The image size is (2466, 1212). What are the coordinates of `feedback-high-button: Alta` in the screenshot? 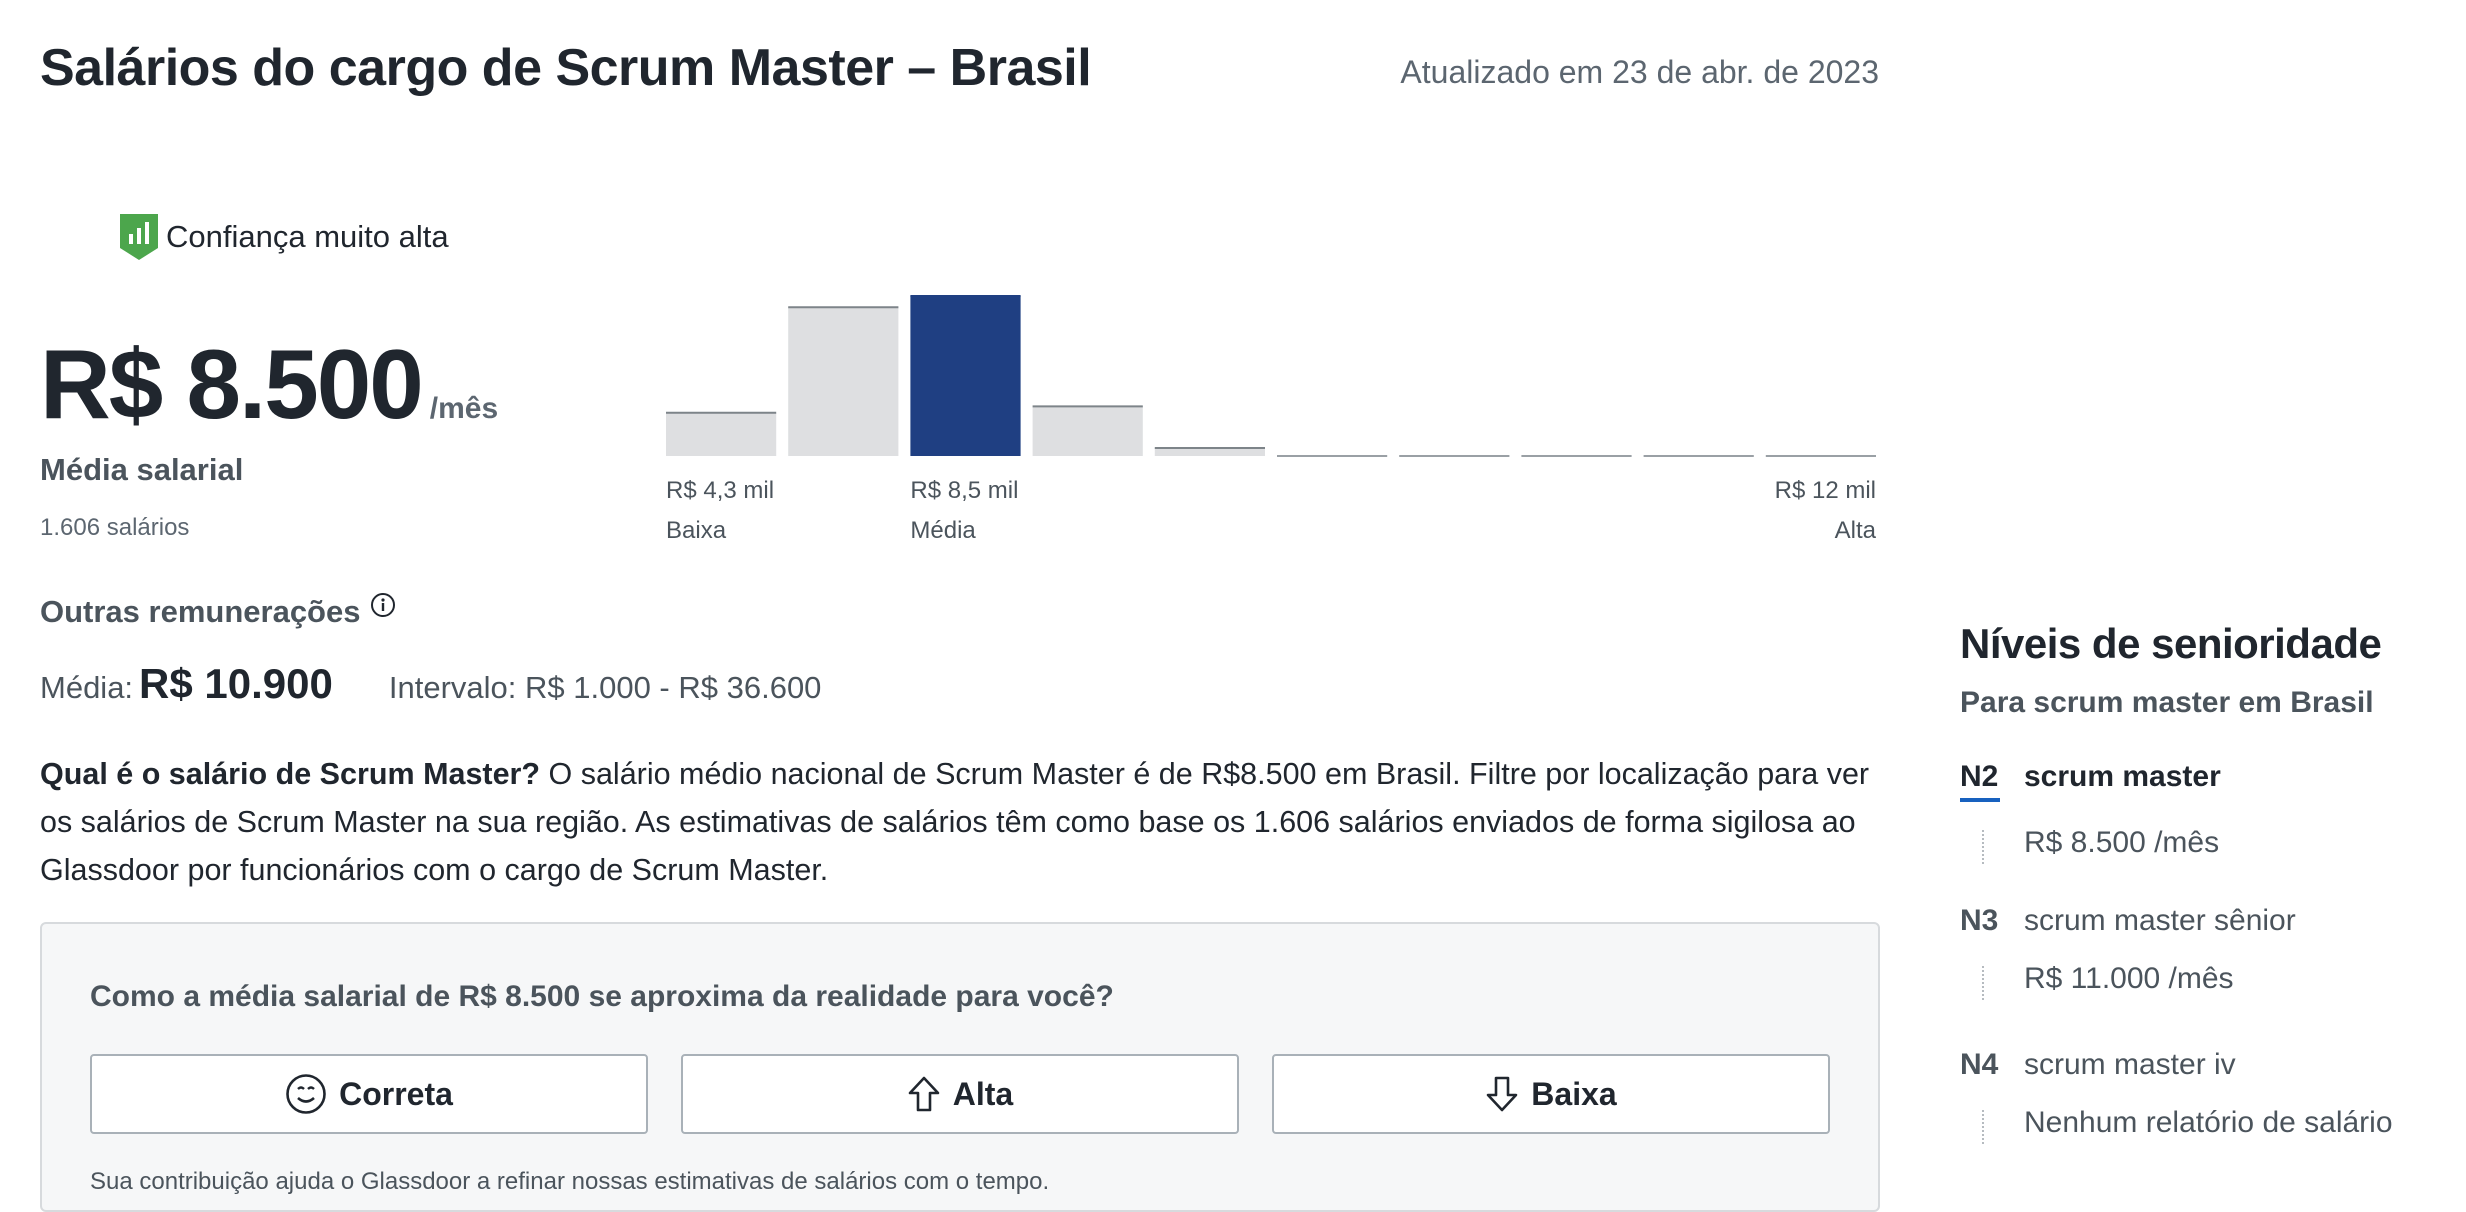 It's located at (960, 1094).